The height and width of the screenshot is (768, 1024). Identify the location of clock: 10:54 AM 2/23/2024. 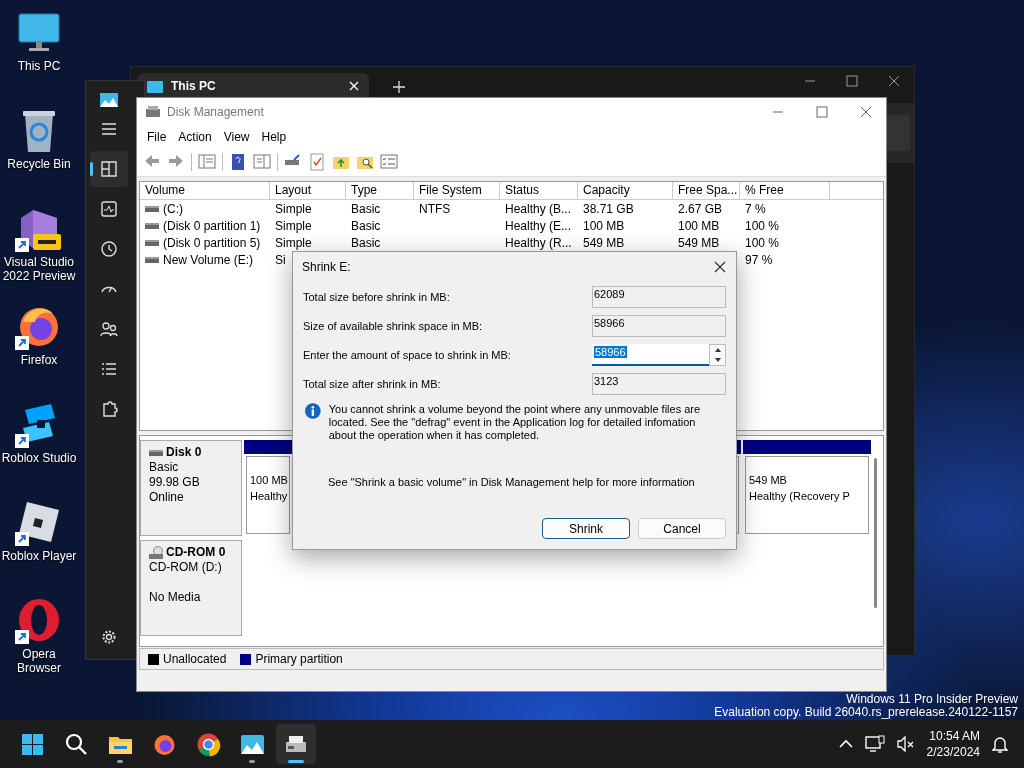
(953, 744).